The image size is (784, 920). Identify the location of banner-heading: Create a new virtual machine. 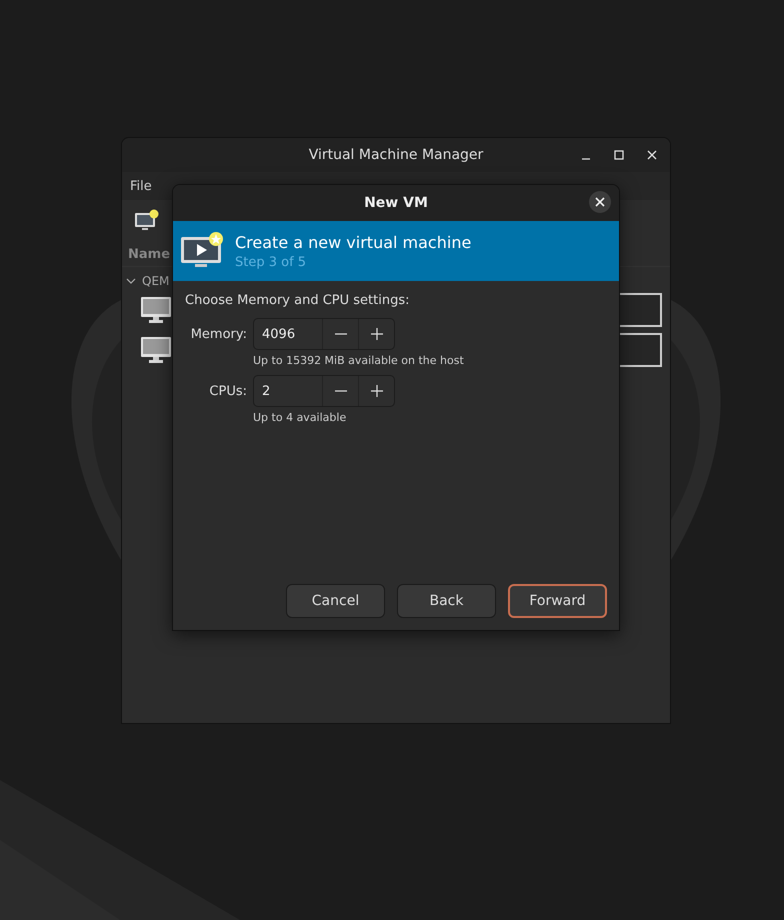
(353, 242).